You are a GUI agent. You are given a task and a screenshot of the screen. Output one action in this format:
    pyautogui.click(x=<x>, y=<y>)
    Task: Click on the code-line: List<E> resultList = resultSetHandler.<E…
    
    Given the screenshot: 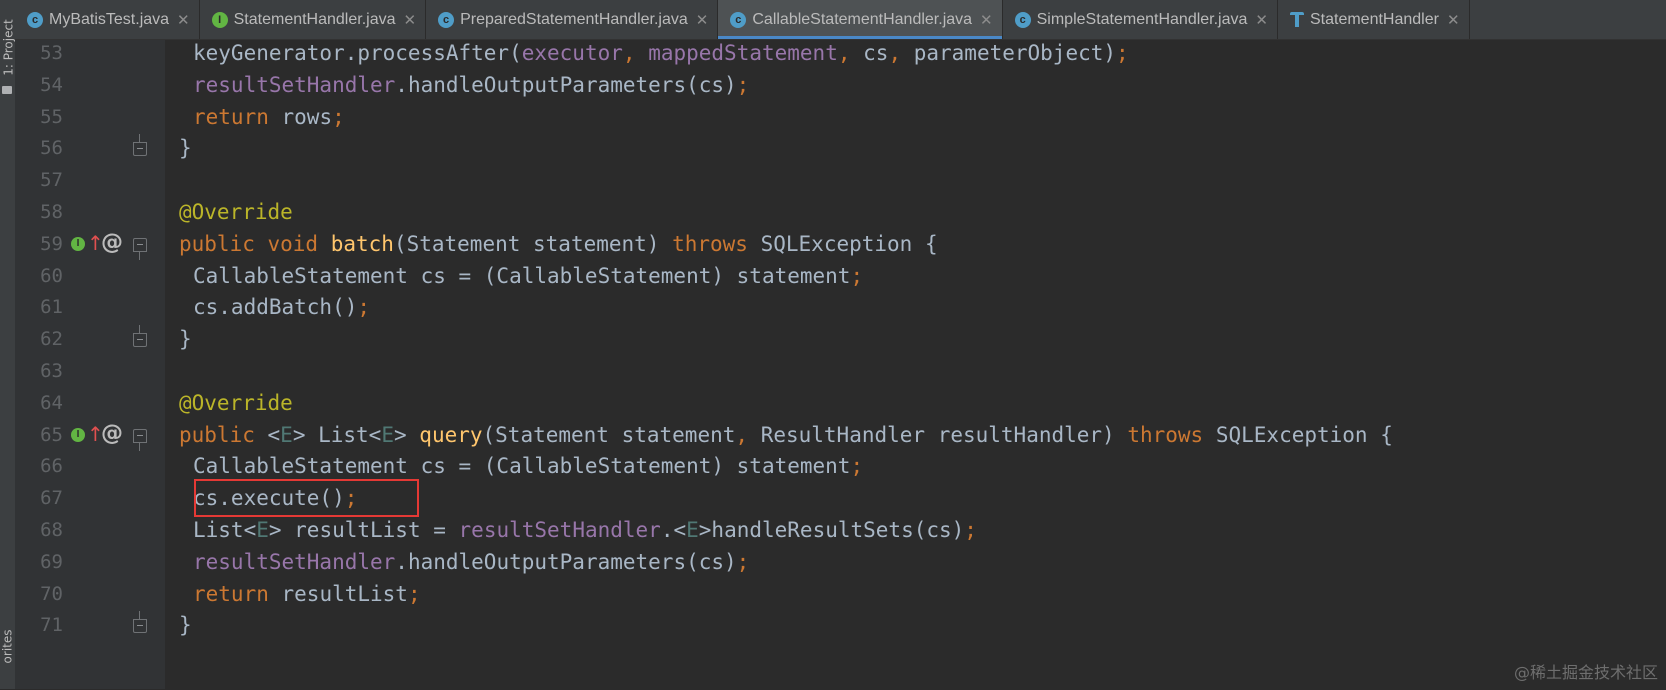 What is the action you would take?
    pyautogui.click(x=585, y=530)
    